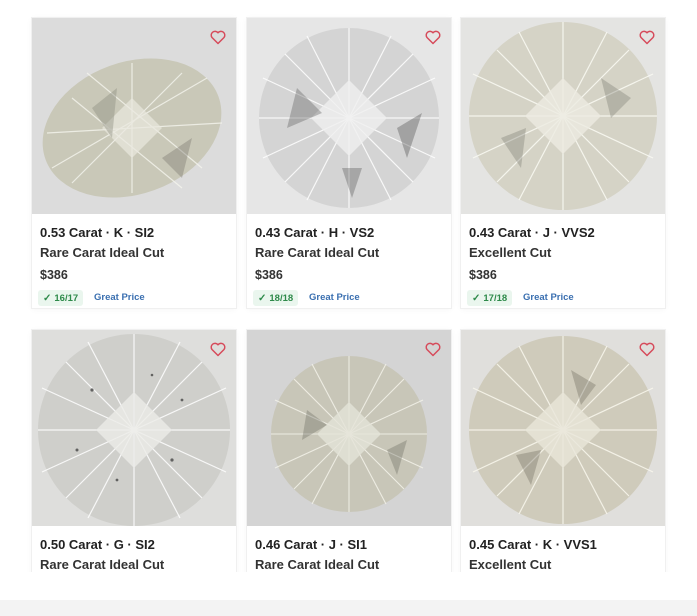  Describe the element at coordinates (97, 544) in the screenshot. I see `diamond-title: 0.50 Carat · G · SI2` at that location.